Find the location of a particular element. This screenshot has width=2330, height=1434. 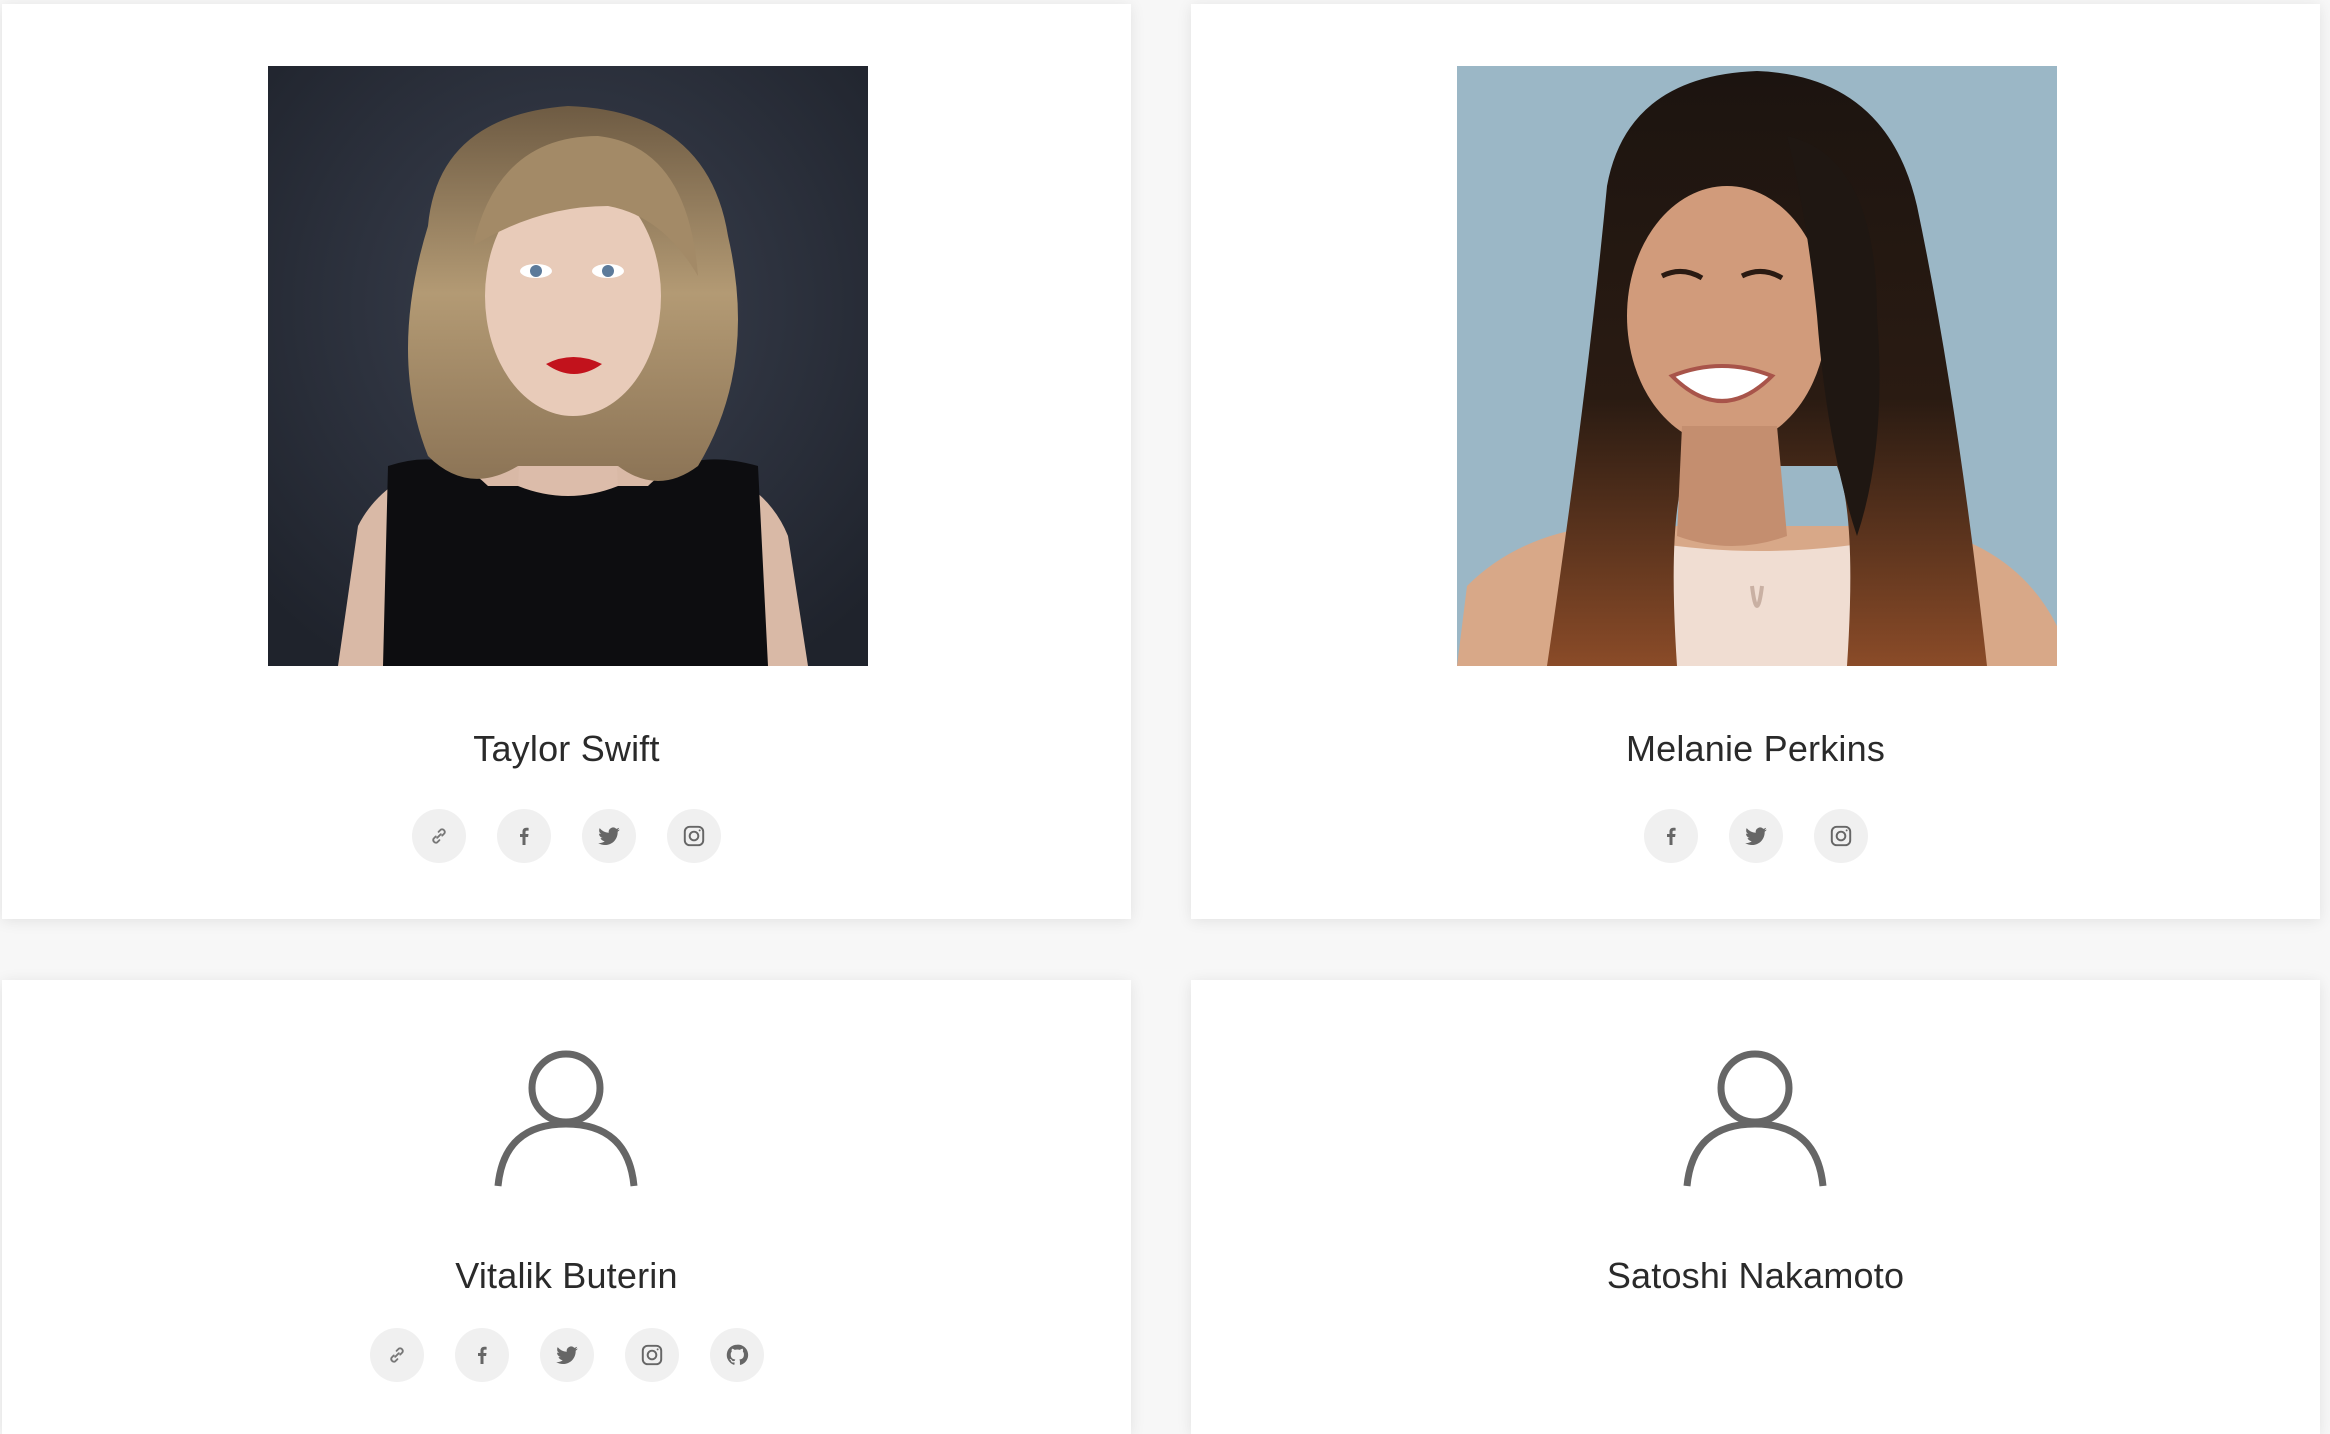

member-name: Satoshi Nakamoto is located at coordinates (1755, 1275).